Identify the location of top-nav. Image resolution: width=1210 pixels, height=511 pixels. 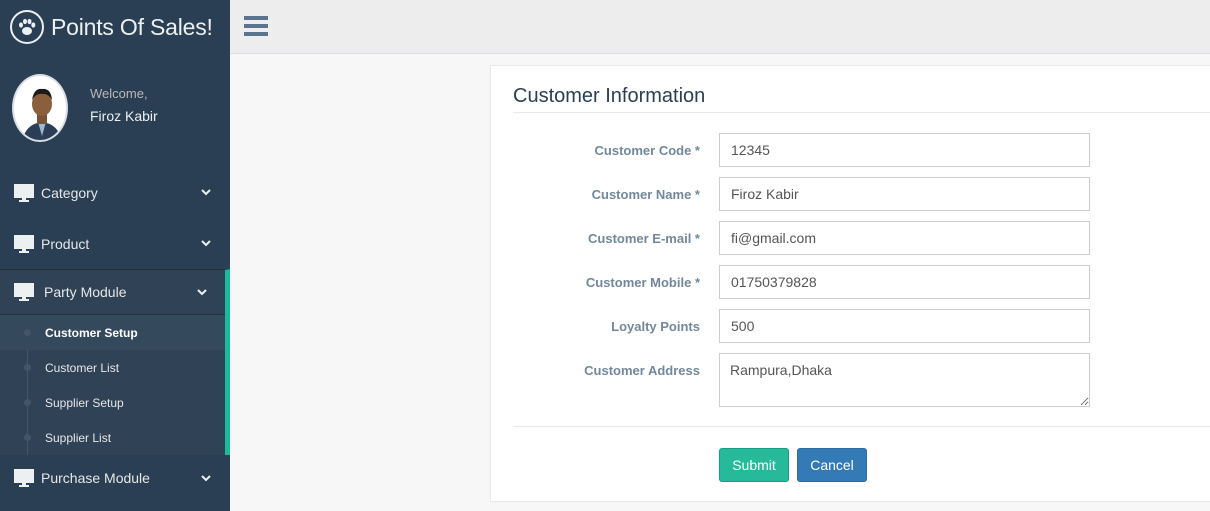
(720, 27).